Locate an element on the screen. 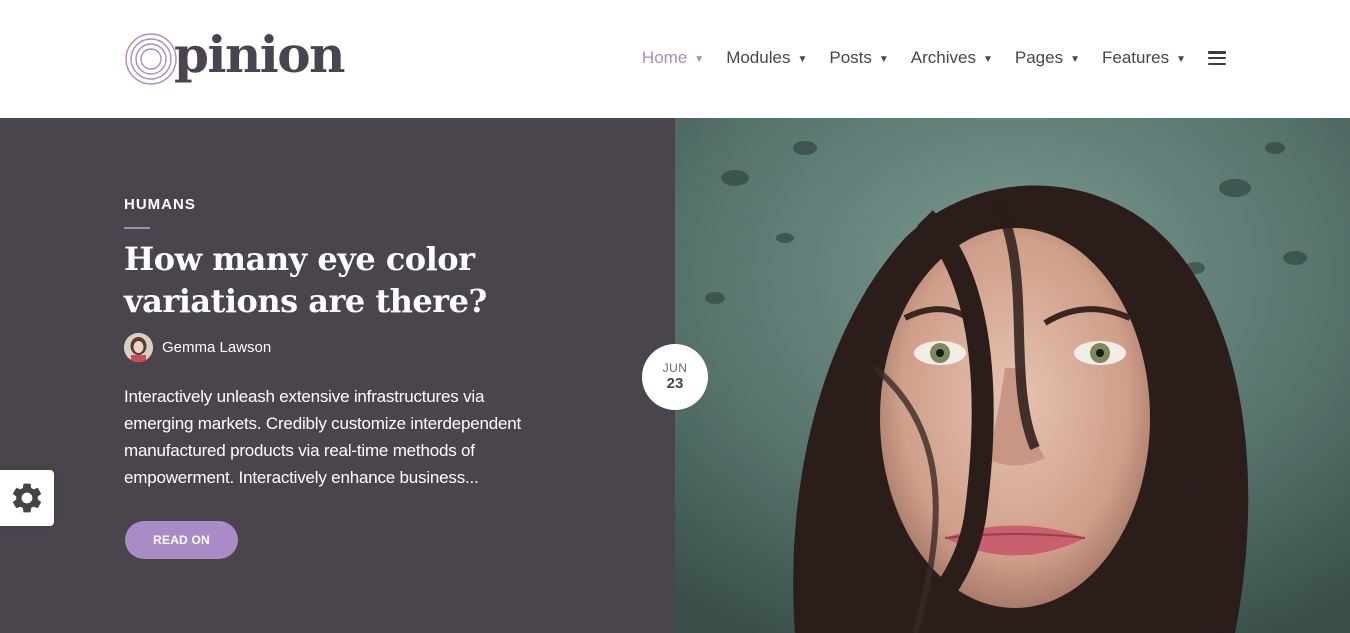 The height and width of the screenshot is (633, 1350). gear-icon is located at coordinates (27, 498).